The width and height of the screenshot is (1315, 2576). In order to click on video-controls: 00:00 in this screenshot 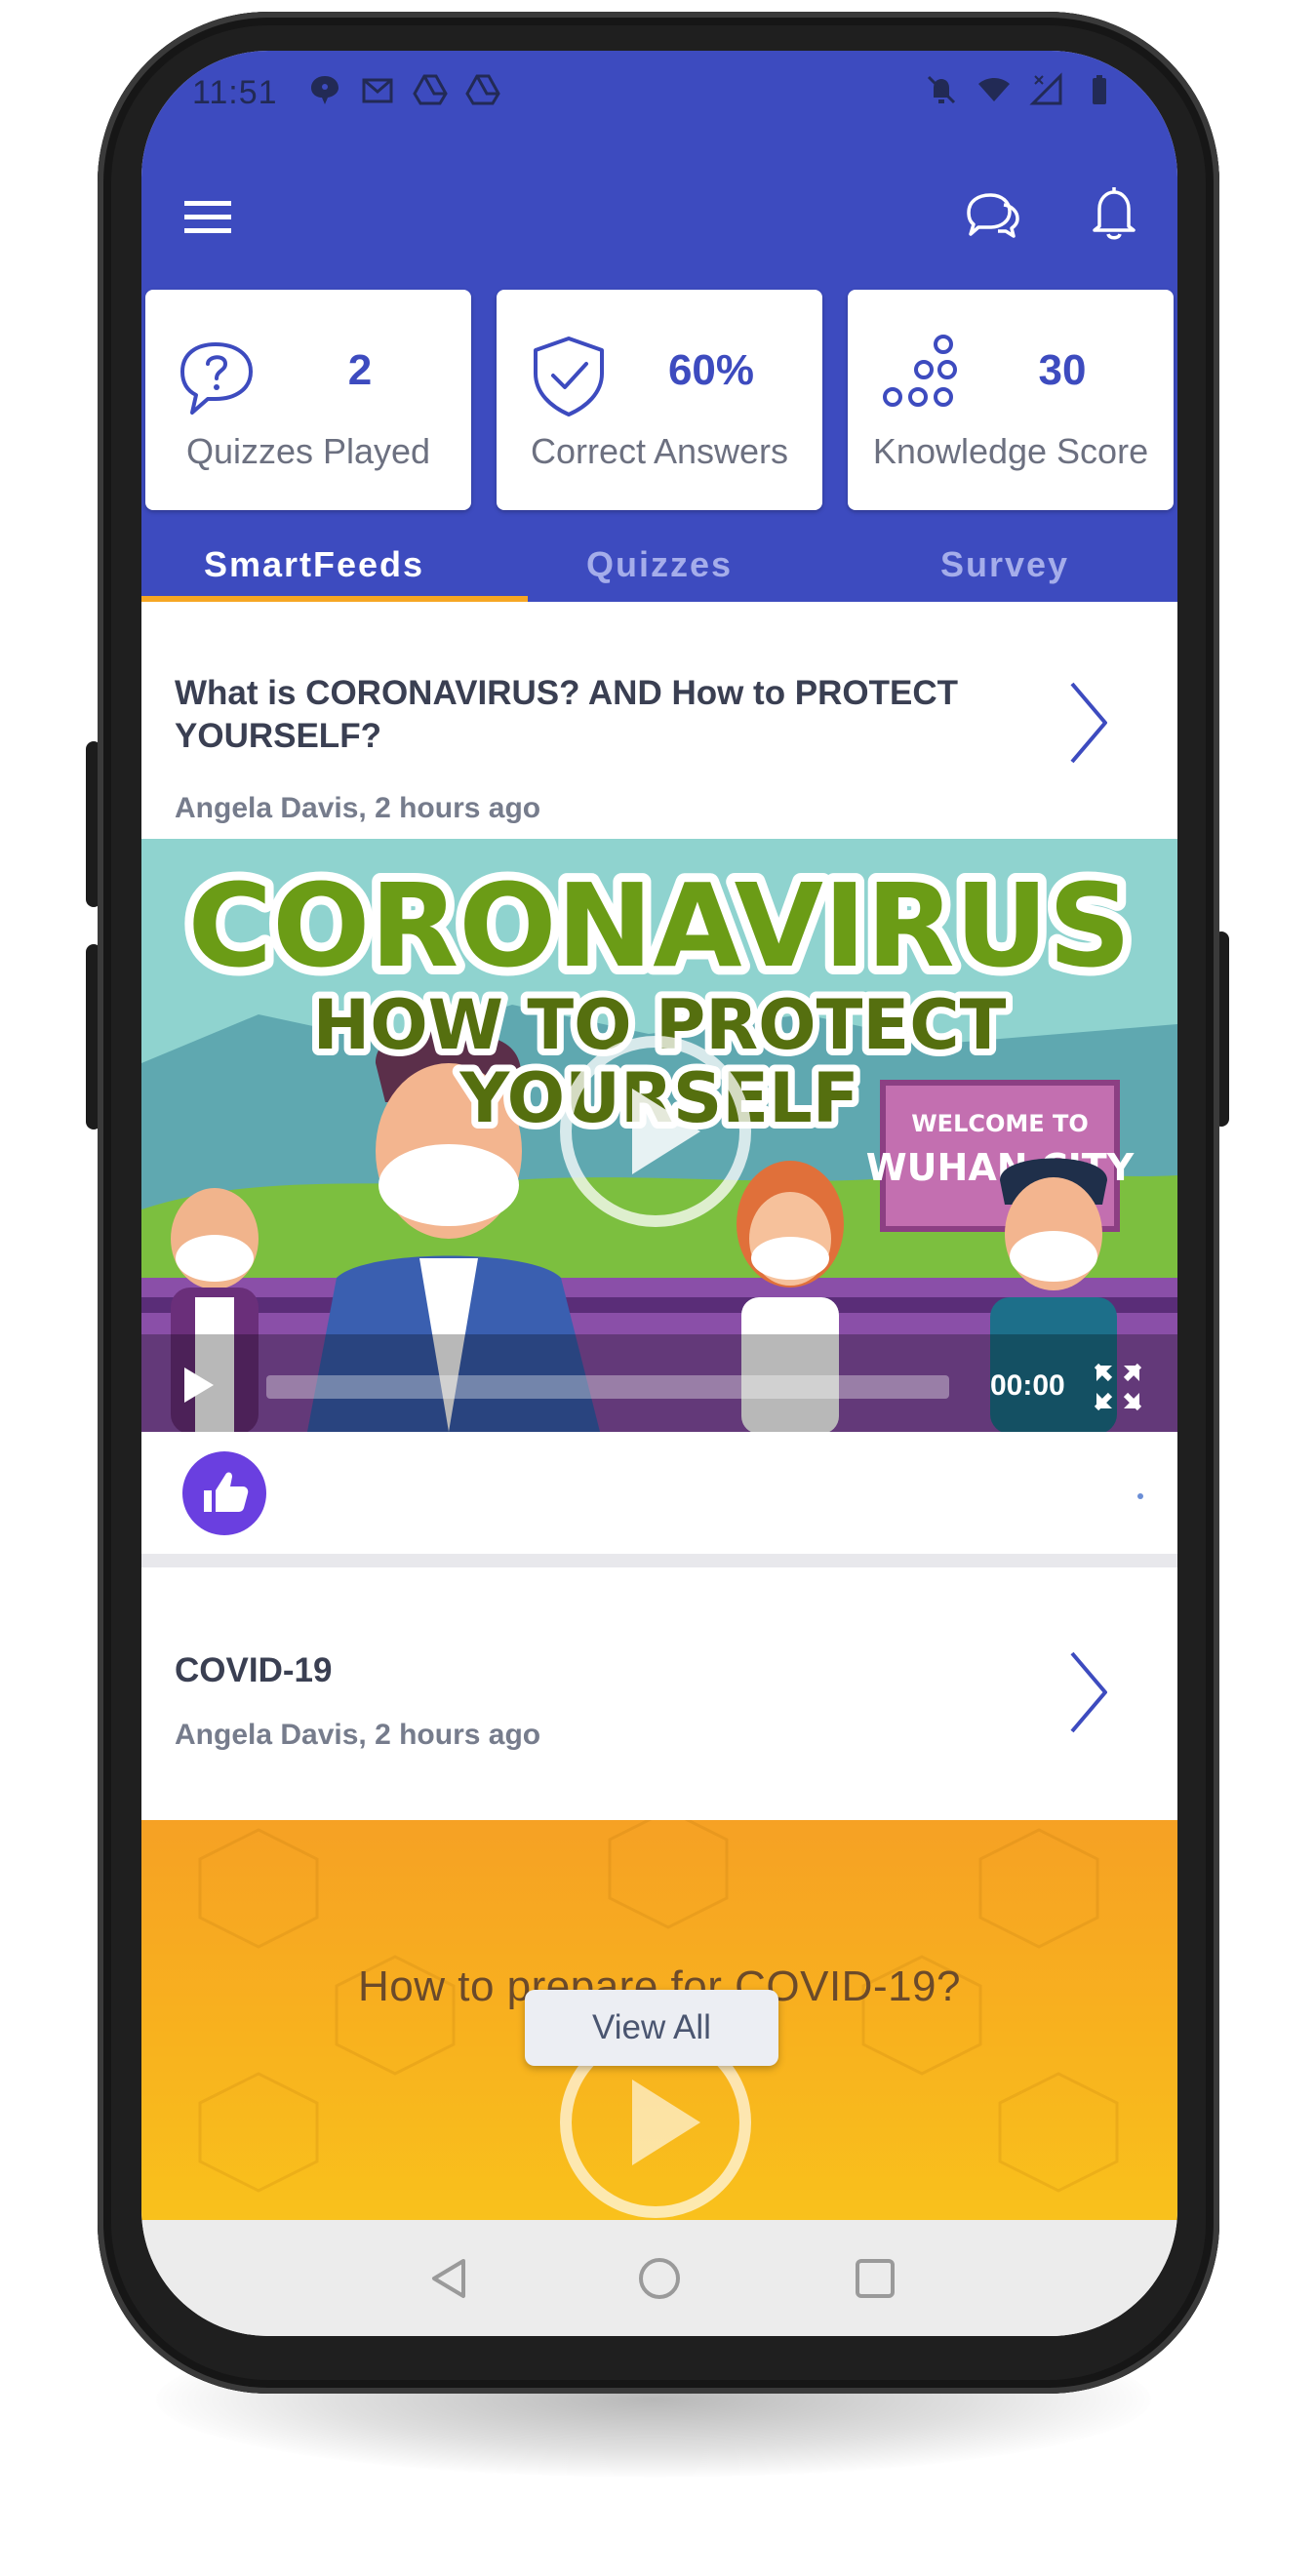, I will do `click(659, 1383)`.